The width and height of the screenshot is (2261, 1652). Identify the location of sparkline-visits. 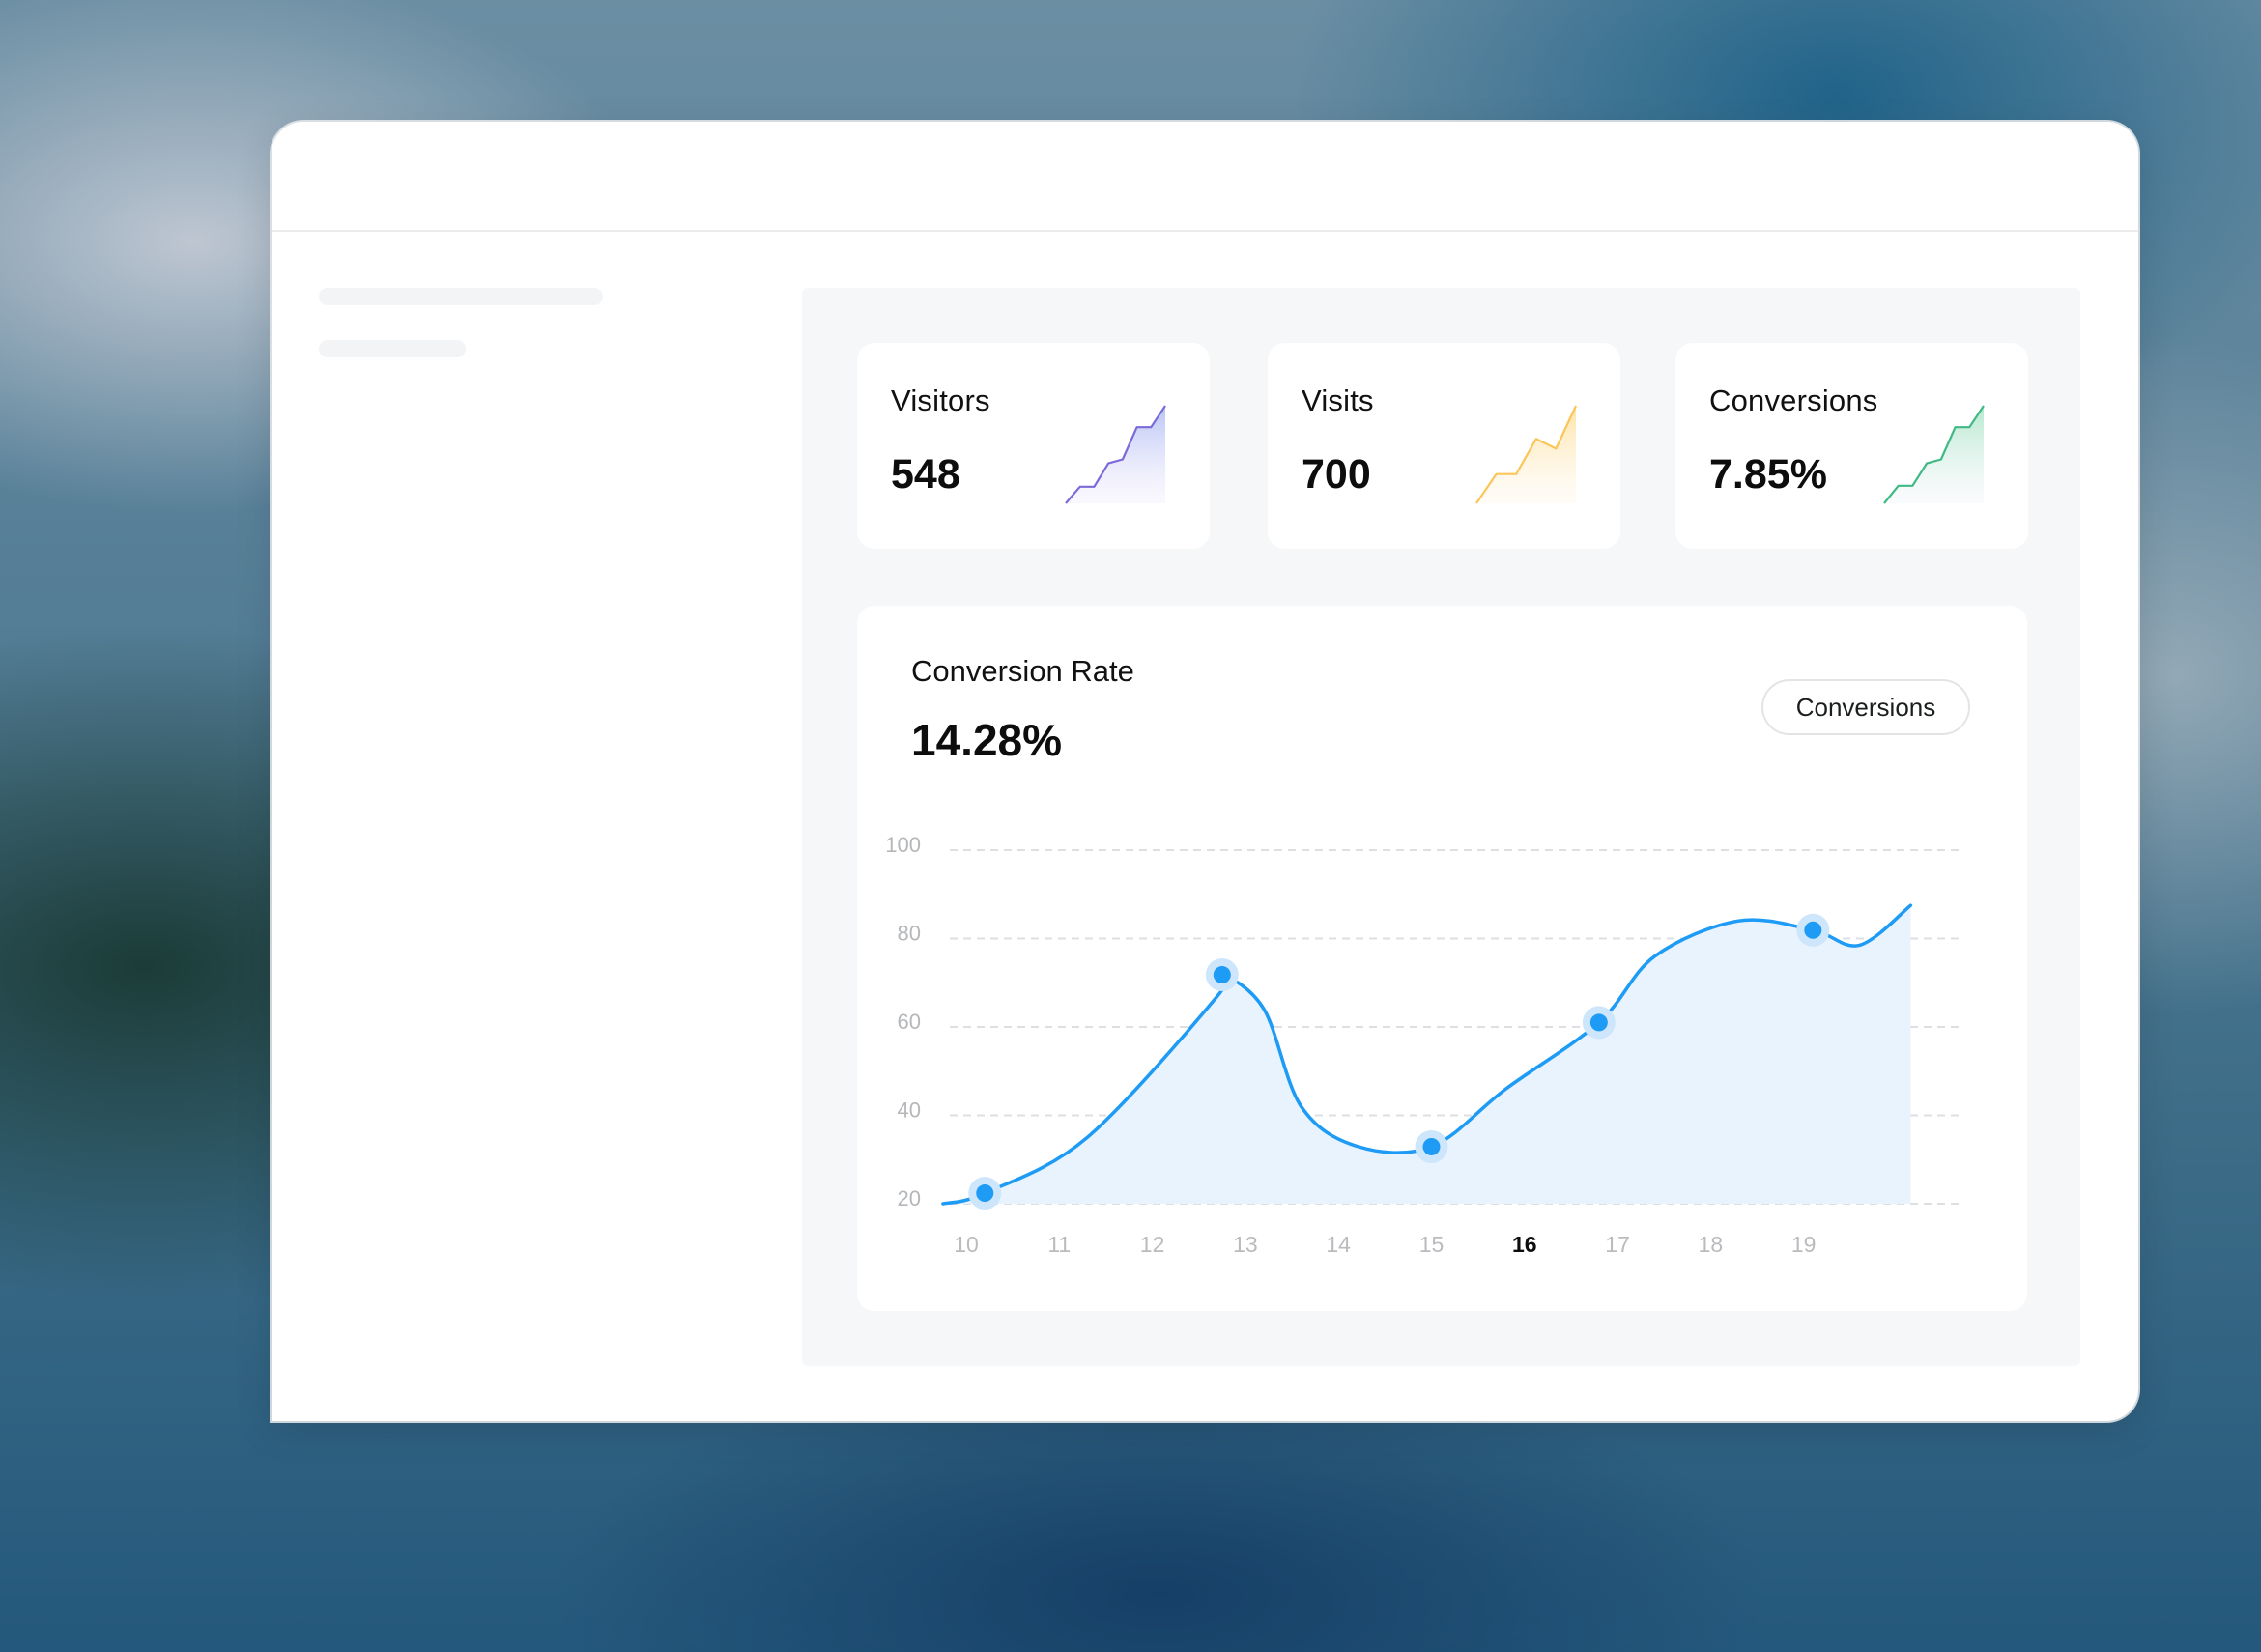
(1526, 454).